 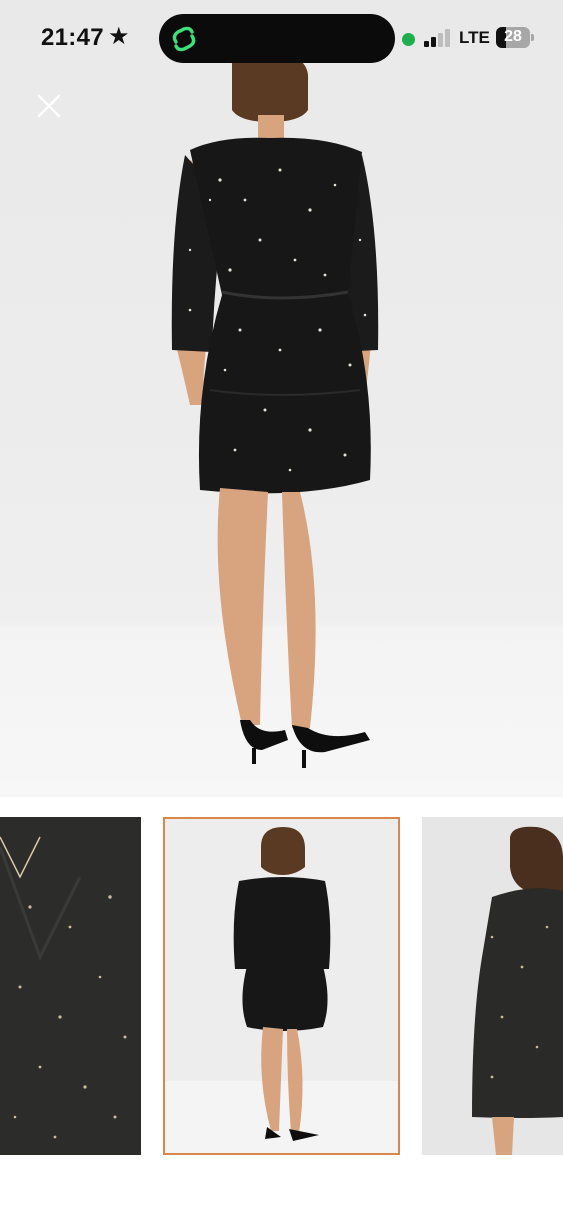 I want to click on signal-strength-icon, so click(x=437, y=38).